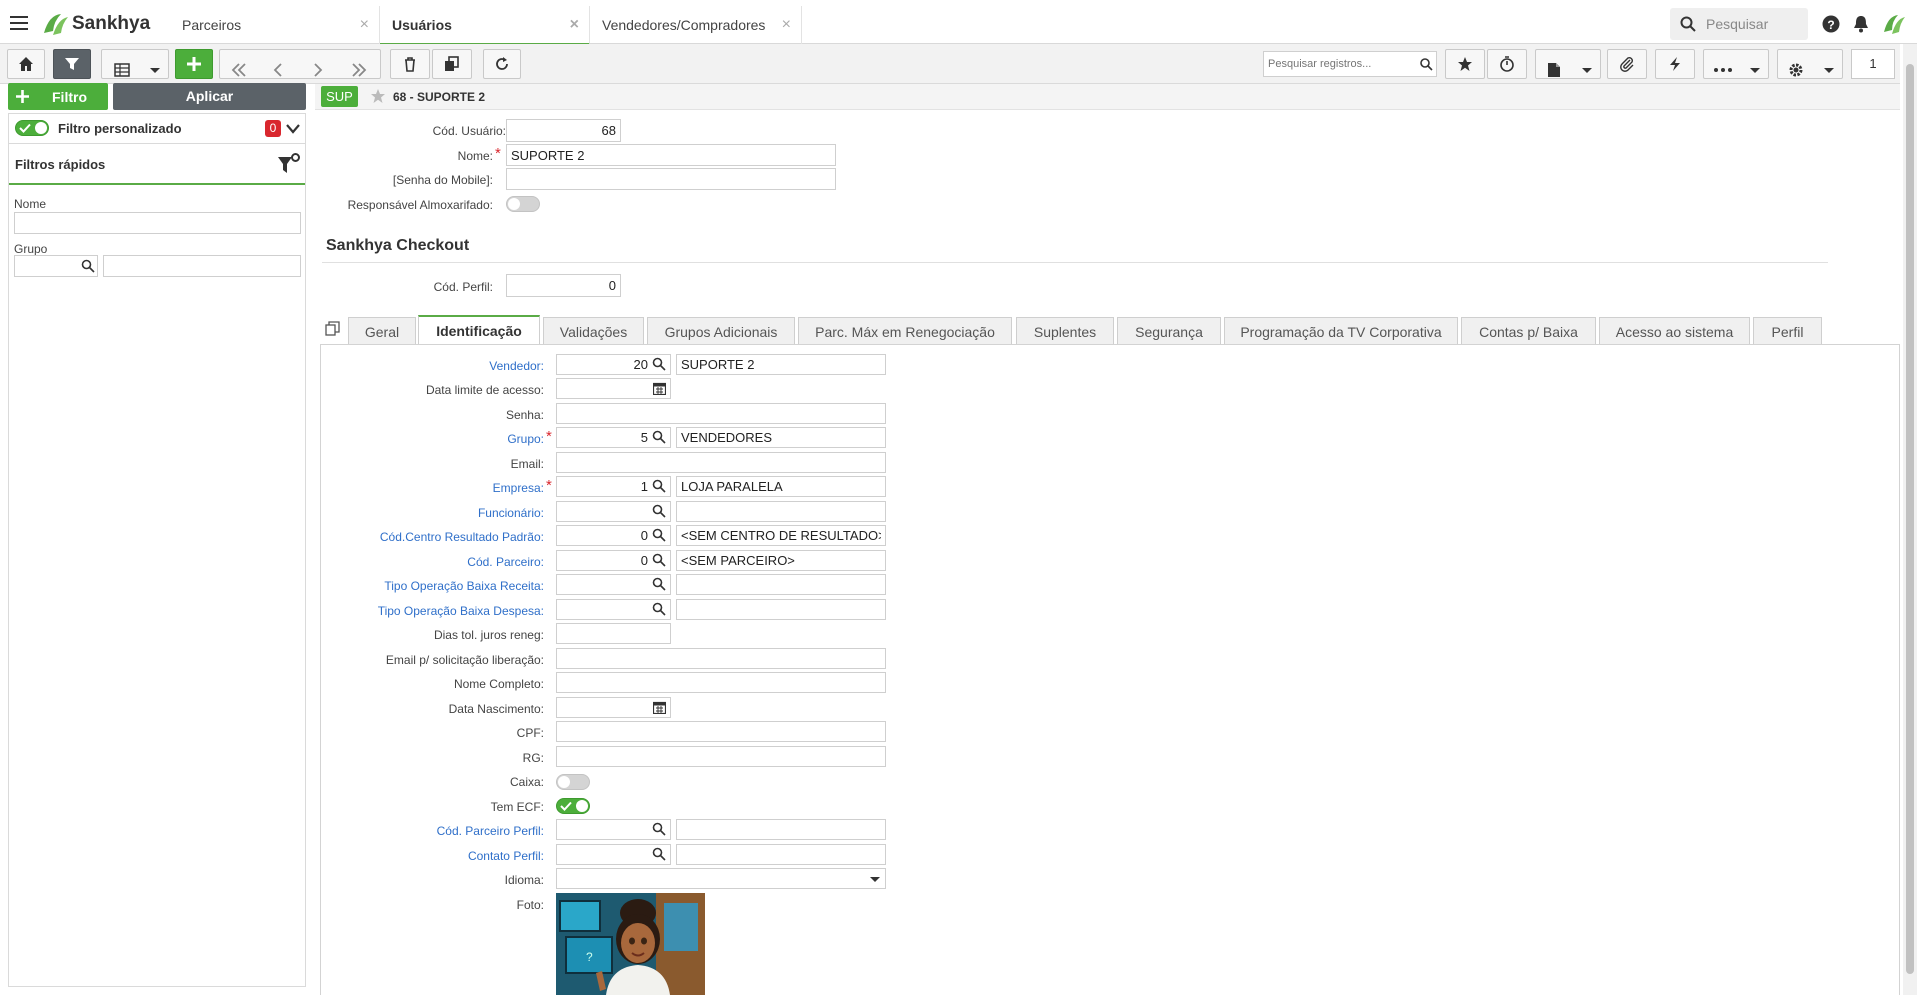 The height and width of the screenshot is (995, 1917). What do you see at coordinates (563, 130) in the screenshot?
I see `cod-usuario-input` at bounding box center [563, 130].